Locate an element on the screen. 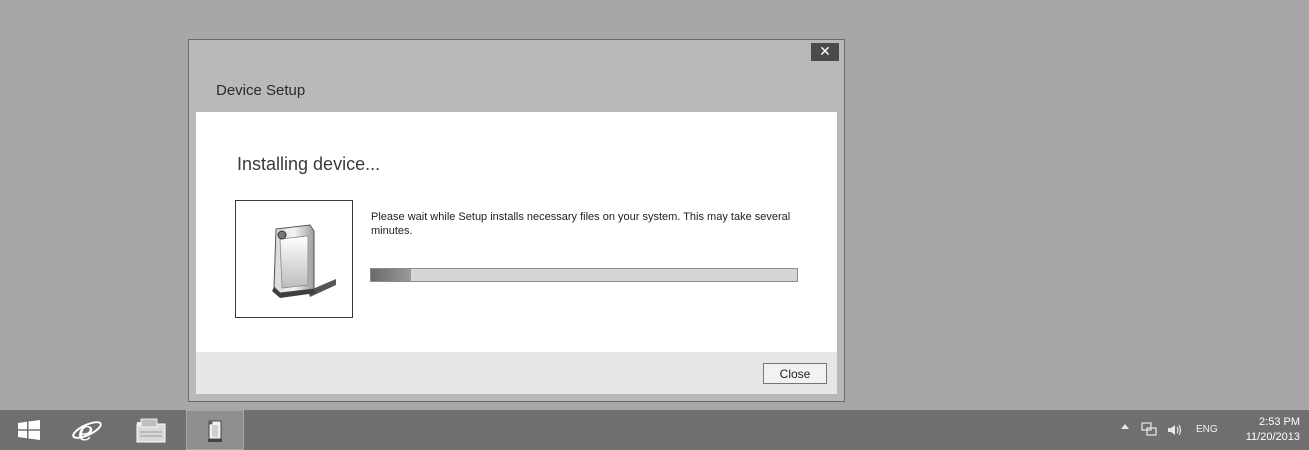 The height and width of the screenshot is (450, 1309). windows-start-icon is located at coordinates (29, 430).